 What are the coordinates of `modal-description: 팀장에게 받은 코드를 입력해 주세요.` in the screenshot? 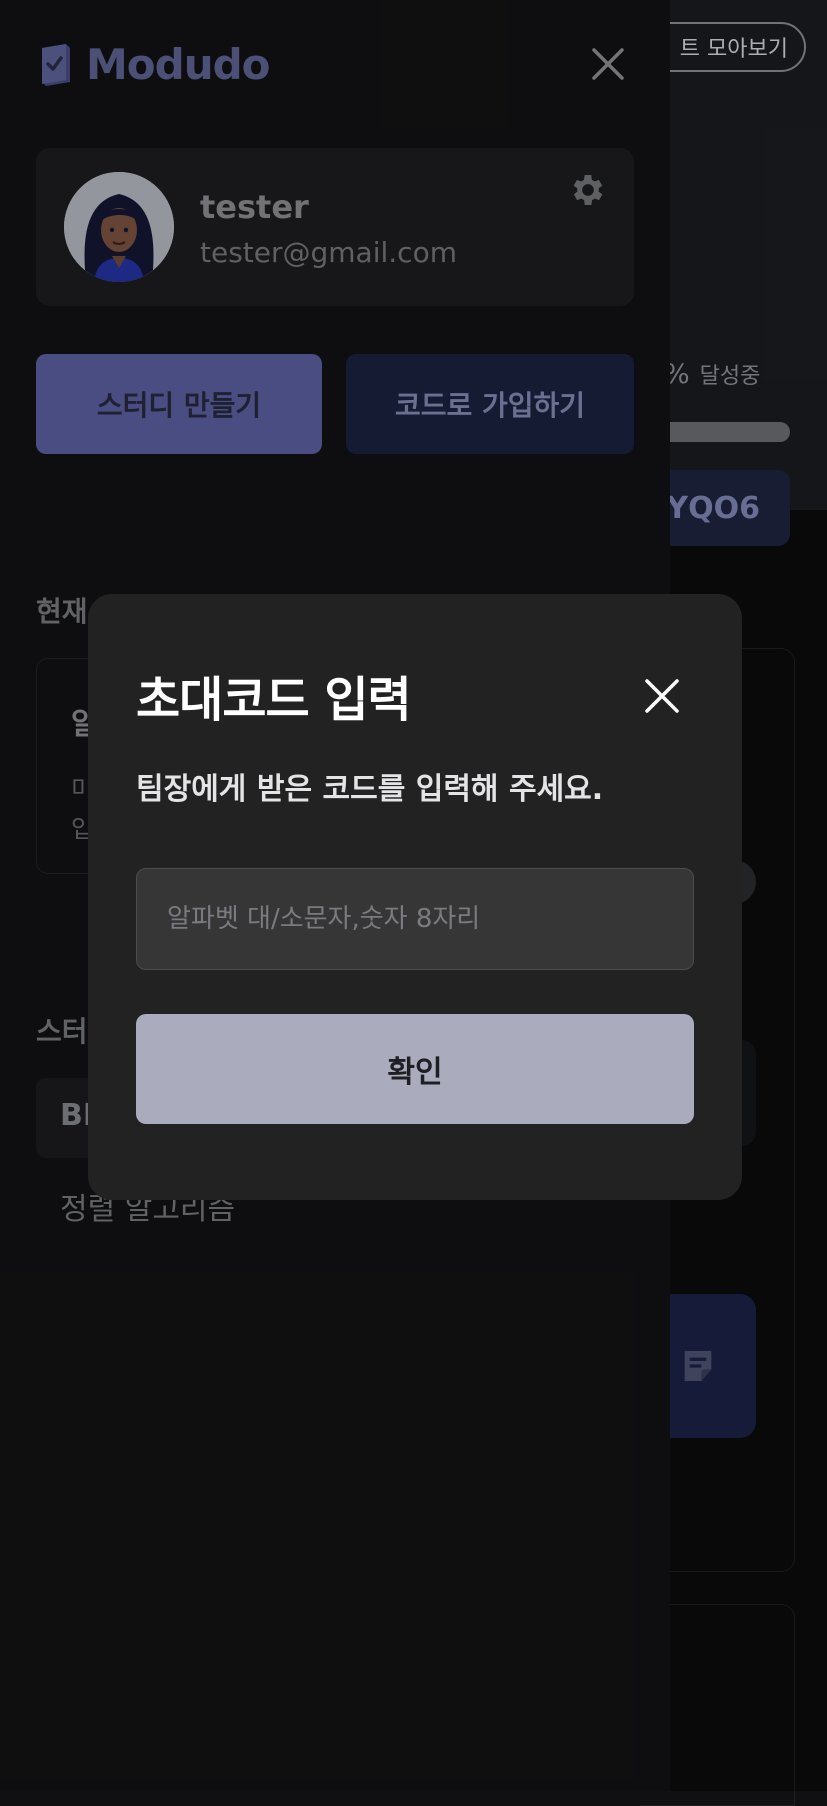 It's located at (370, 789).